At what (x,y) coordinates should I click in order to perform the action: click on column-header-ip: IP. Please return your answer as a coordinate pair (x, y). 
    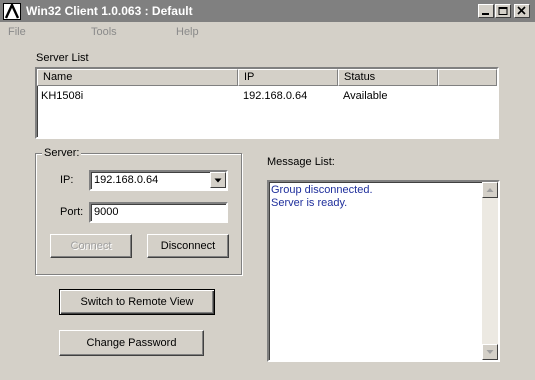
    Looking at the image, I should click on (288, 77).